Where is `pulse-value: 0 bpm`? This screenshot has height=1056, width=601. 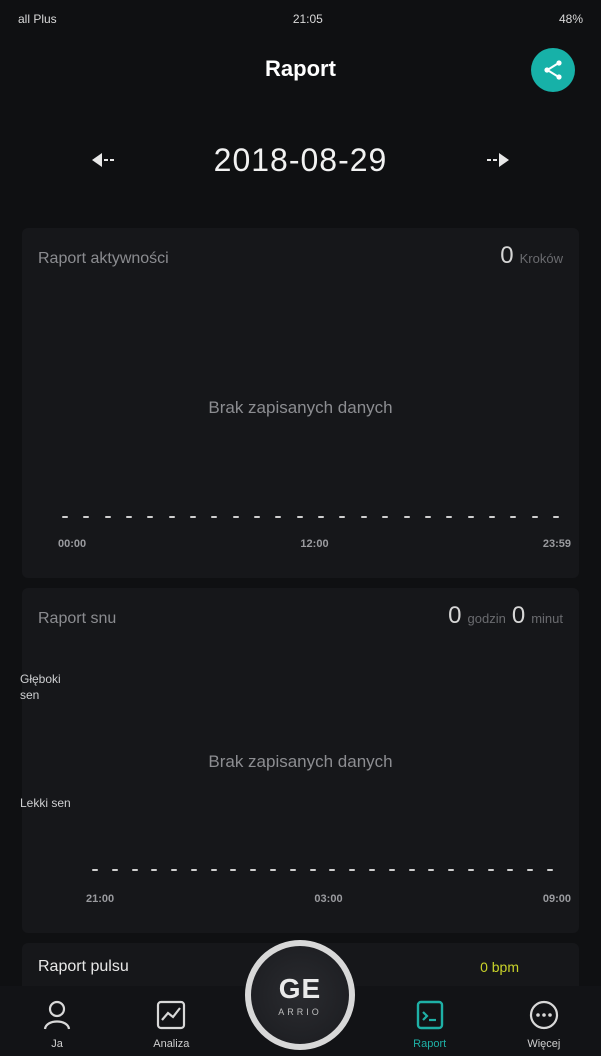
pulse-value: 0 bpm is located at coordinates (499, 967).